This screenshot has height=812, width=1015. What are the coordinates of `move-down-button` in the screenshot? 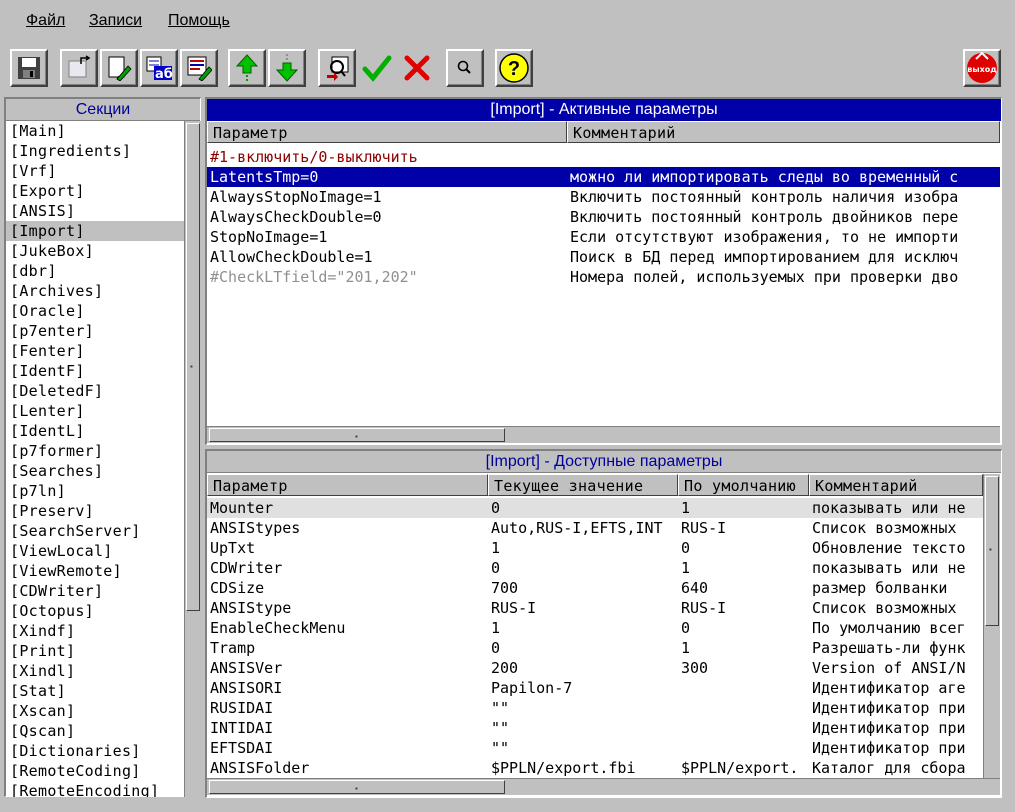 It's located at (287, 68).